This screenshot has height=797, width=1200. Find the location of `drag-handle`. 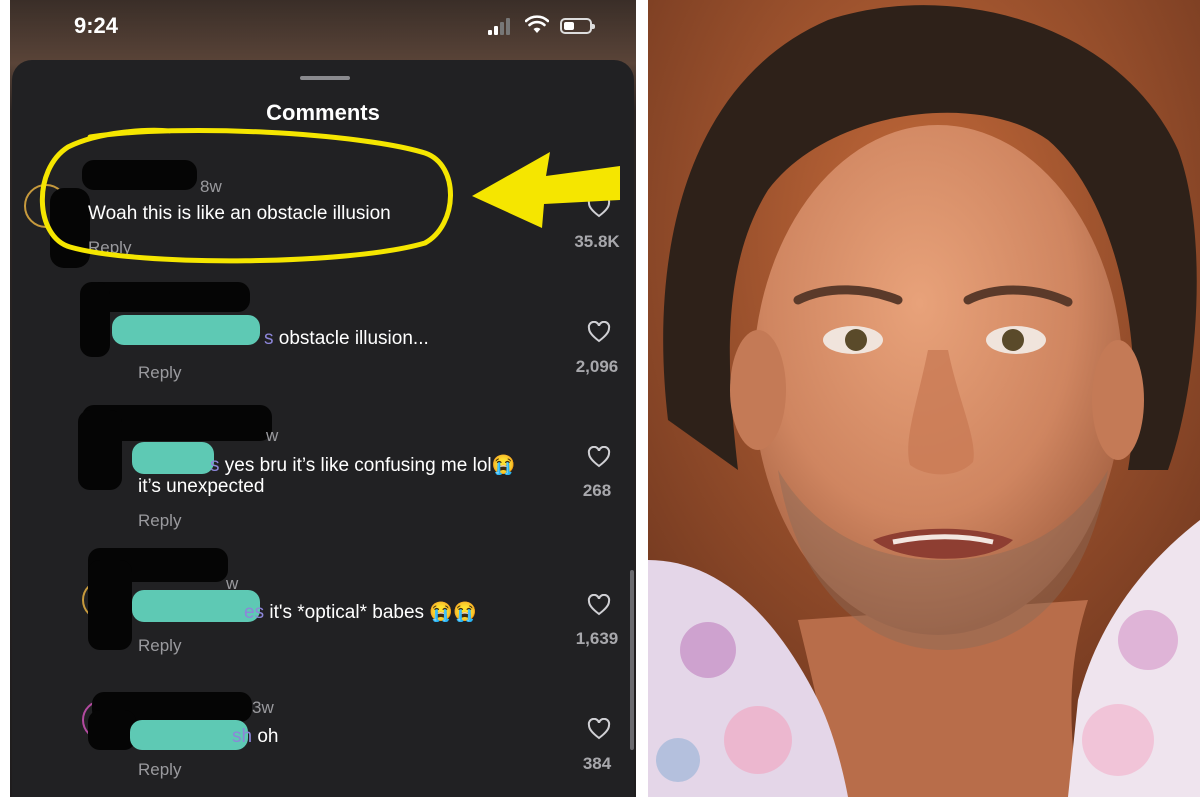

drag-handle is located at coordinates (325, 78).